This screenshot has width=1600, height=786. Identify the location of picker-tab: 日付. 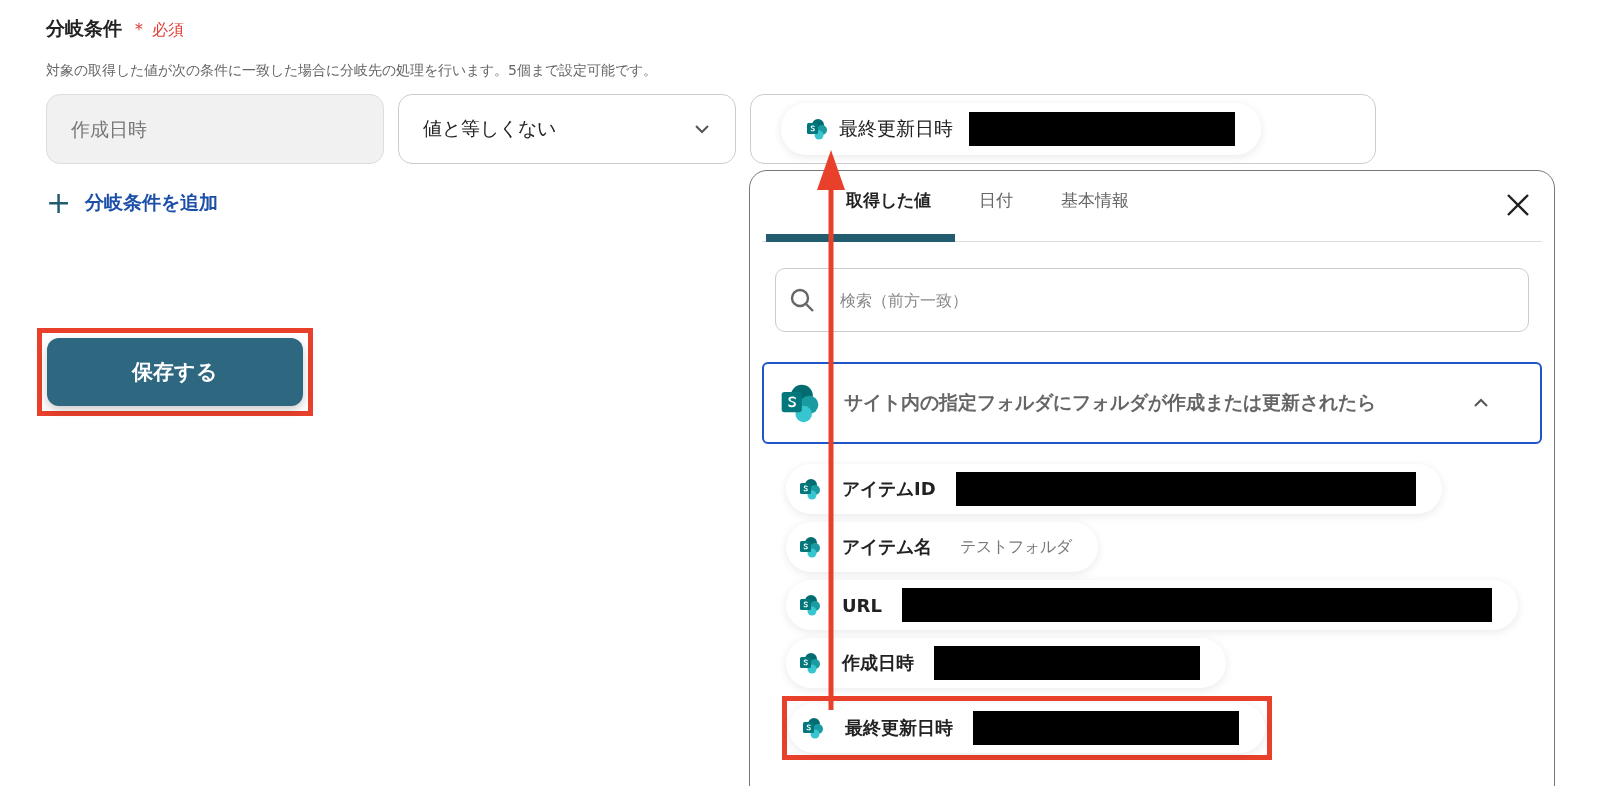
(996, 215).